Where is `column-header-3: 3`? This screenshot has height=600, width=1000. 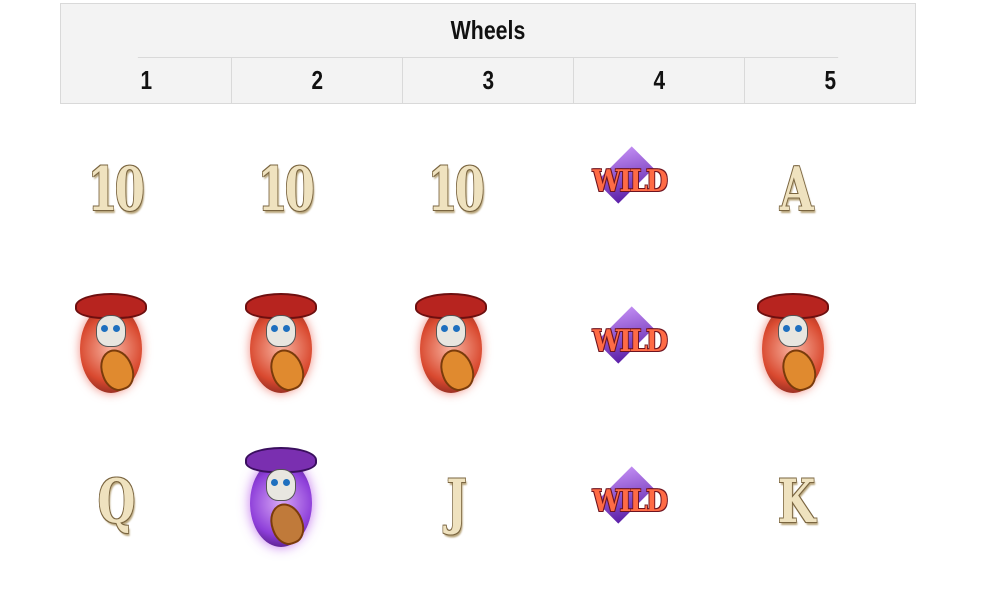
column-header-3: 3 is located at coordinates (488, 80).